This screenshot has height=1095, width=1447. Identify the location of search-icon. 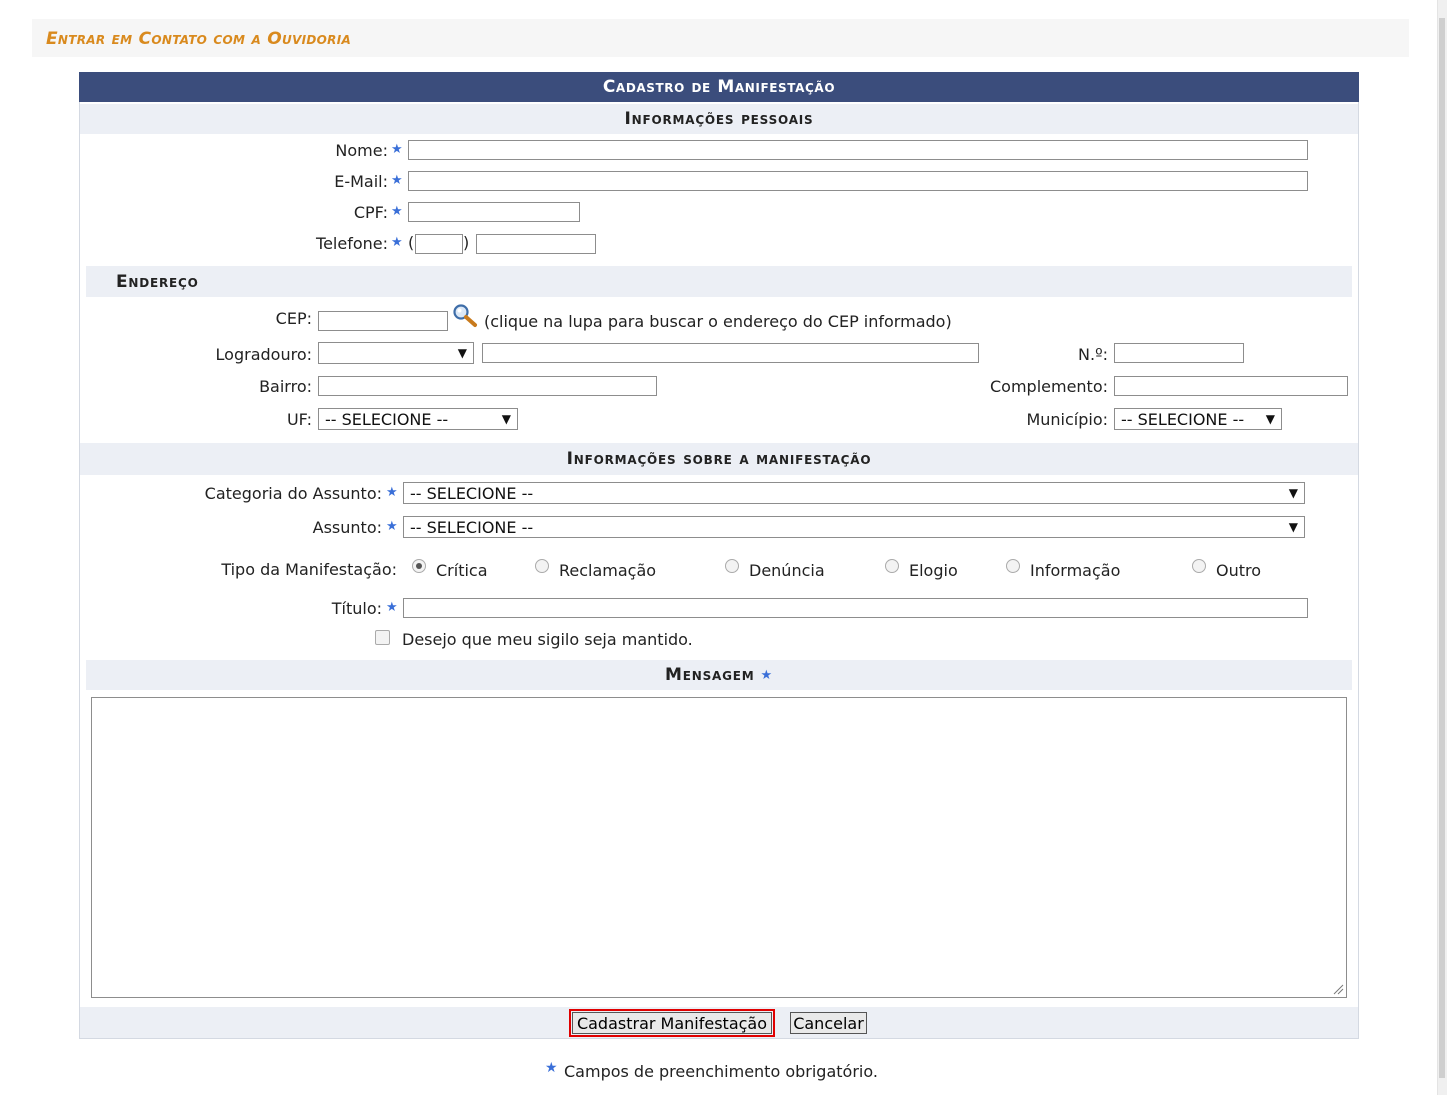
(465, 318).